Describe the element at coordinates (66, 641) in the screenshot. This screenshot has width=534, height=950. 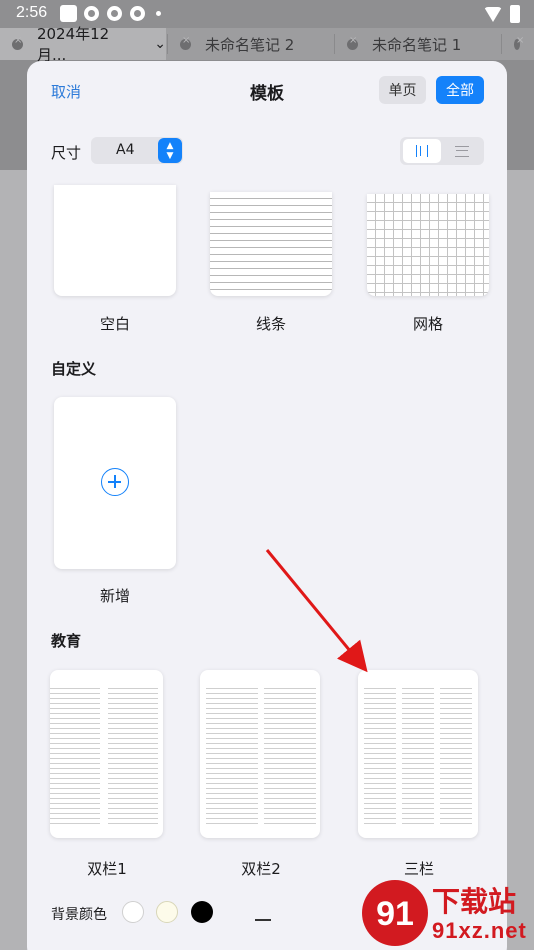
I see `section-title-education: 教育` at that location.